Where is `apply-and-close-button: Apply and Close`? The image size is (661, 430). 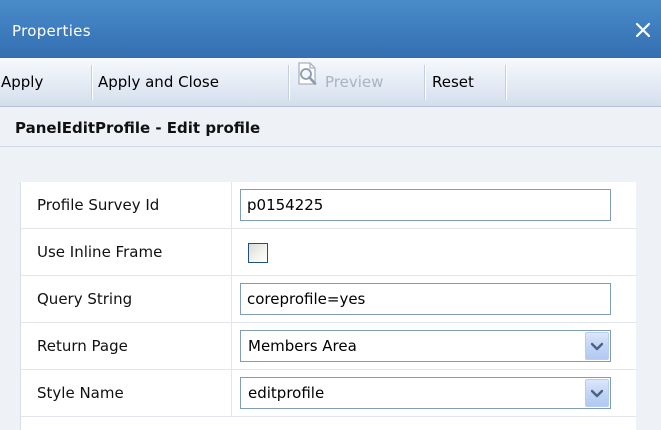
apply-and-close-button: Apply and Close is located at coordinates (191, 82).